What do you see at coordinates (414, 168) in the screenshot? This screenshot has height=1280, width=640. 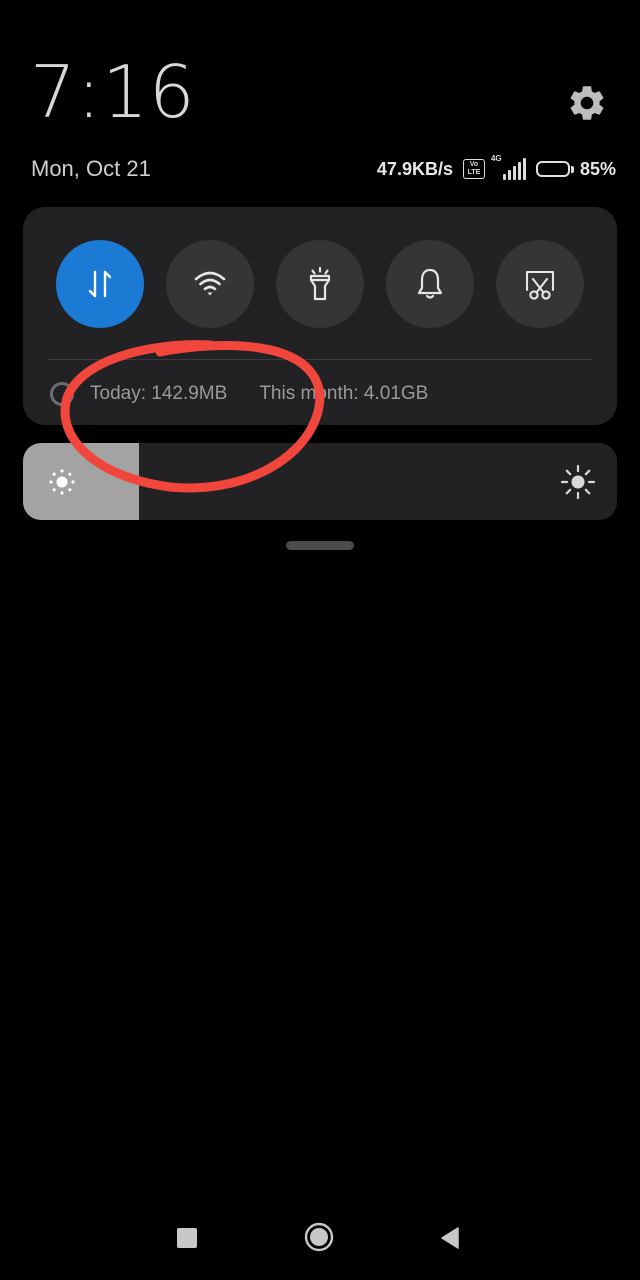 I see `network-speed: 47.9KB/s` at bounding box center [414, 168].